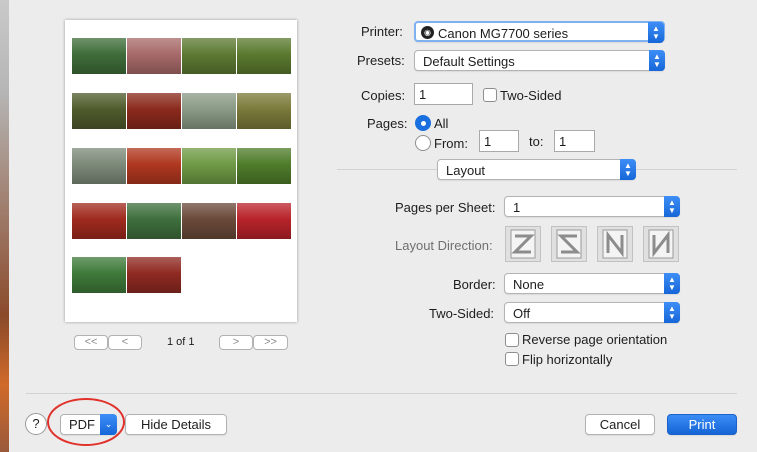 Image resolution: width=757 pixels, height=452 pixels. Describe the element at coordinates (529, 284) in the screenshot. I see `border-value: None` at that location.